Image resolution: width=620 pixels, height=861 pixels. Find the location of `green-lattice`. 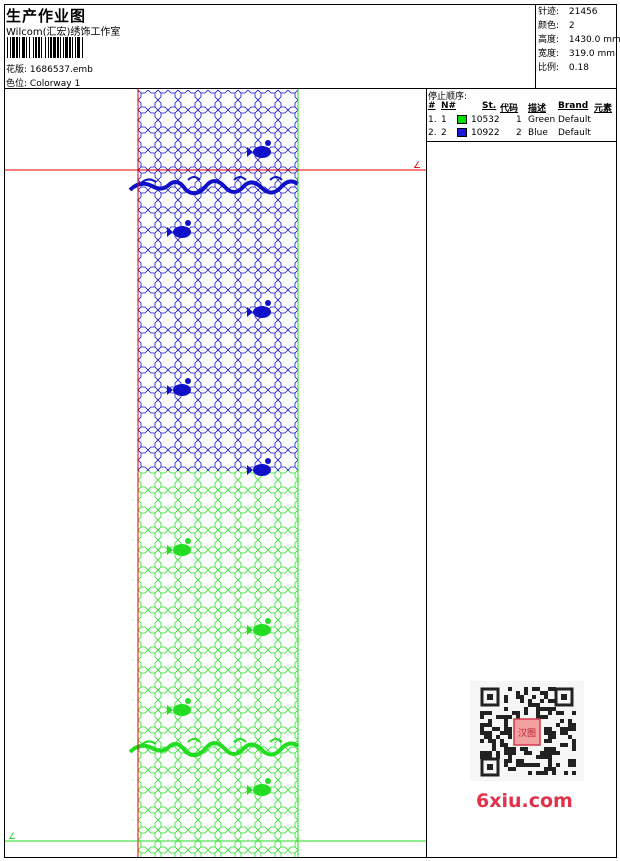

green-lattice is located at coordinates (218, 664).